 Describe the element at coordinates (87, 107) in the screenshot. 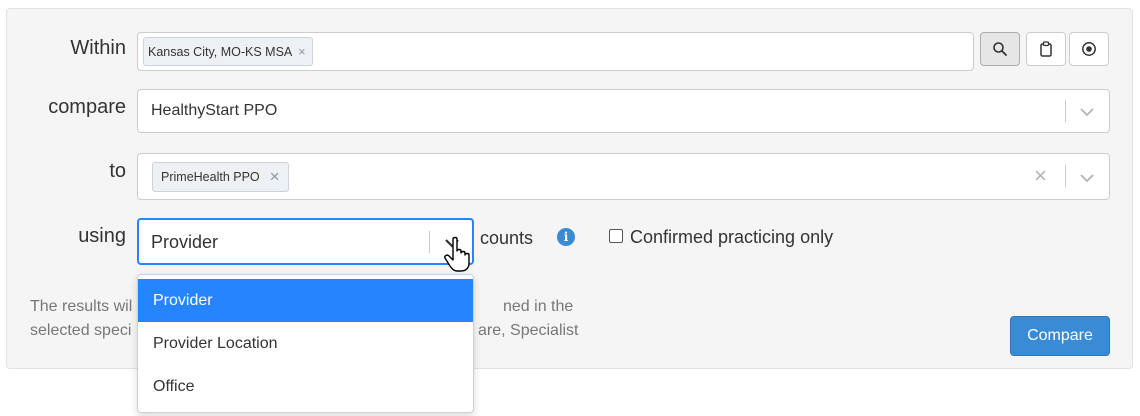

I see `compare-label: compare` at that location.